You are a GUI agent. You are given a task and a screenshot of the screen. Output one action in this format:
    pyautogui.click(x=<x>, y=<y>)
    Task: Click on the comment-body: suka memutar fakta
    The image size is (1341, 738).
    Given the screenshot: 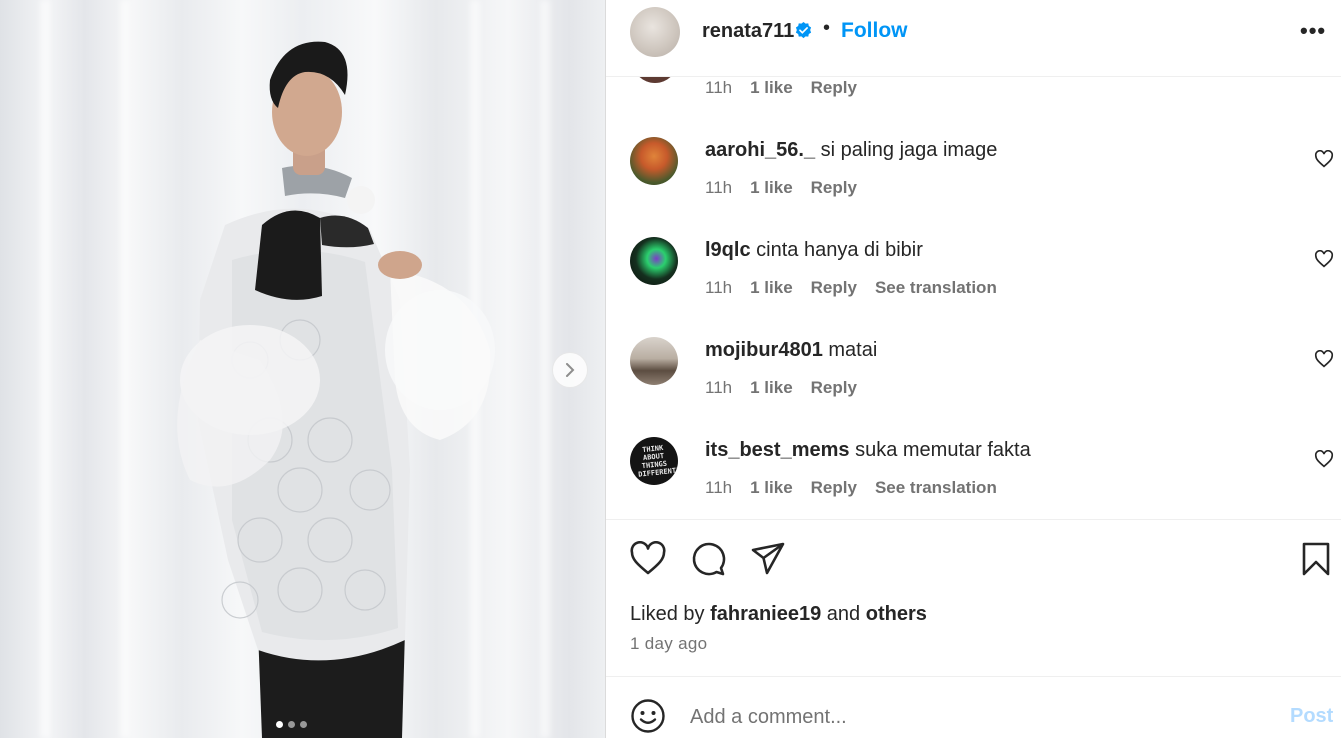 What is the action you would take?
    pyautogui.click(x=943, y=450)
    